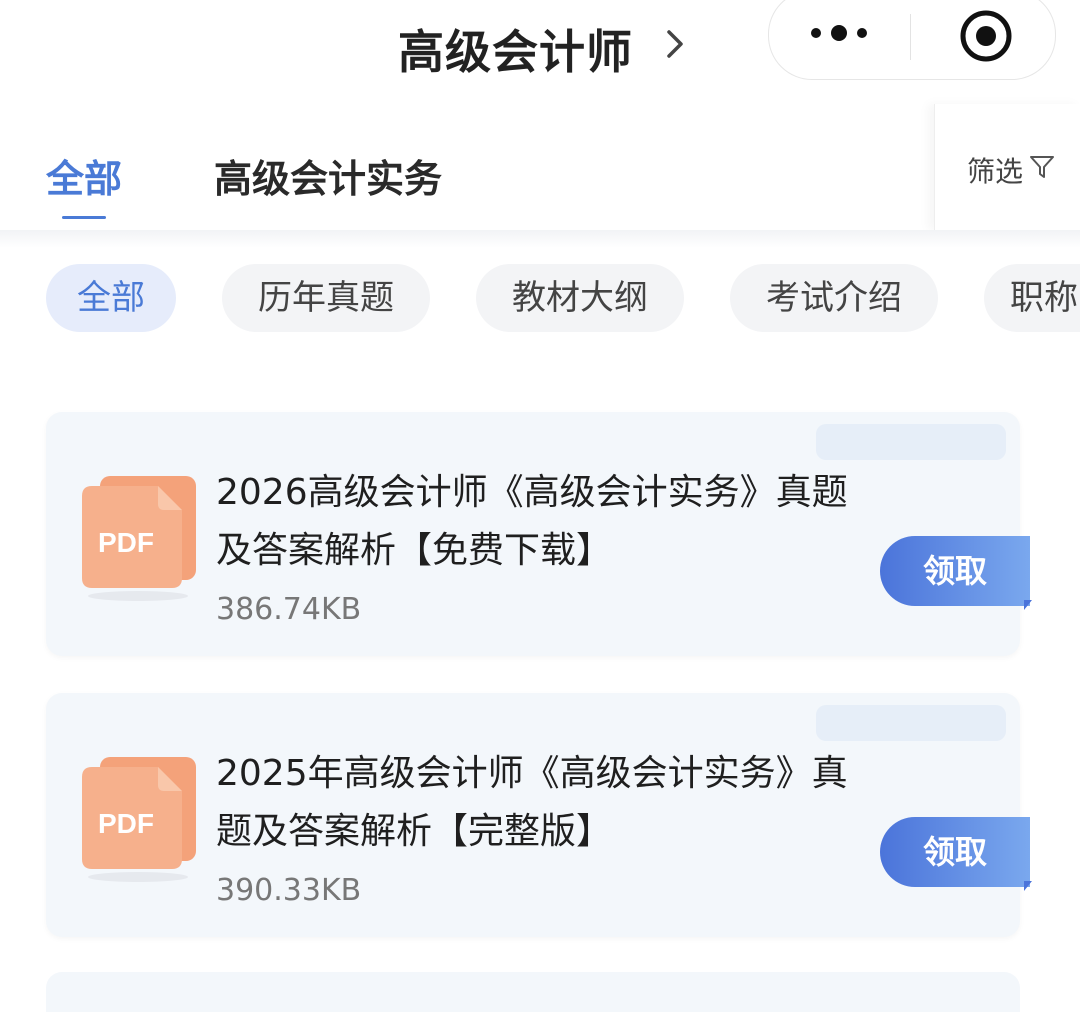 This screenshot has height=1012, width=1080. What do you see at coordinates (995, 171) in the screenshot?
I see `filter-label: 筛选` at bounding box center [995, 171].